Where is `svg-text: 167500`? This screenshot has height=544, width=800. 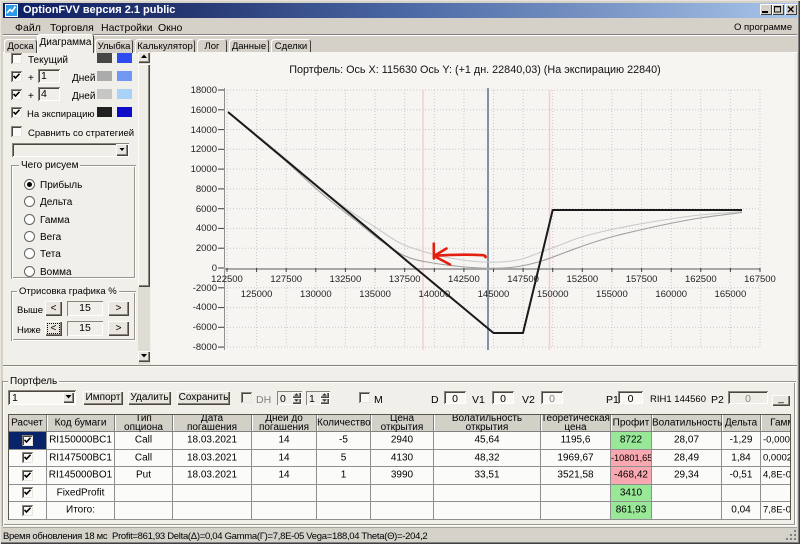
svg-text: 167500 is located at coordinates (760, 279).